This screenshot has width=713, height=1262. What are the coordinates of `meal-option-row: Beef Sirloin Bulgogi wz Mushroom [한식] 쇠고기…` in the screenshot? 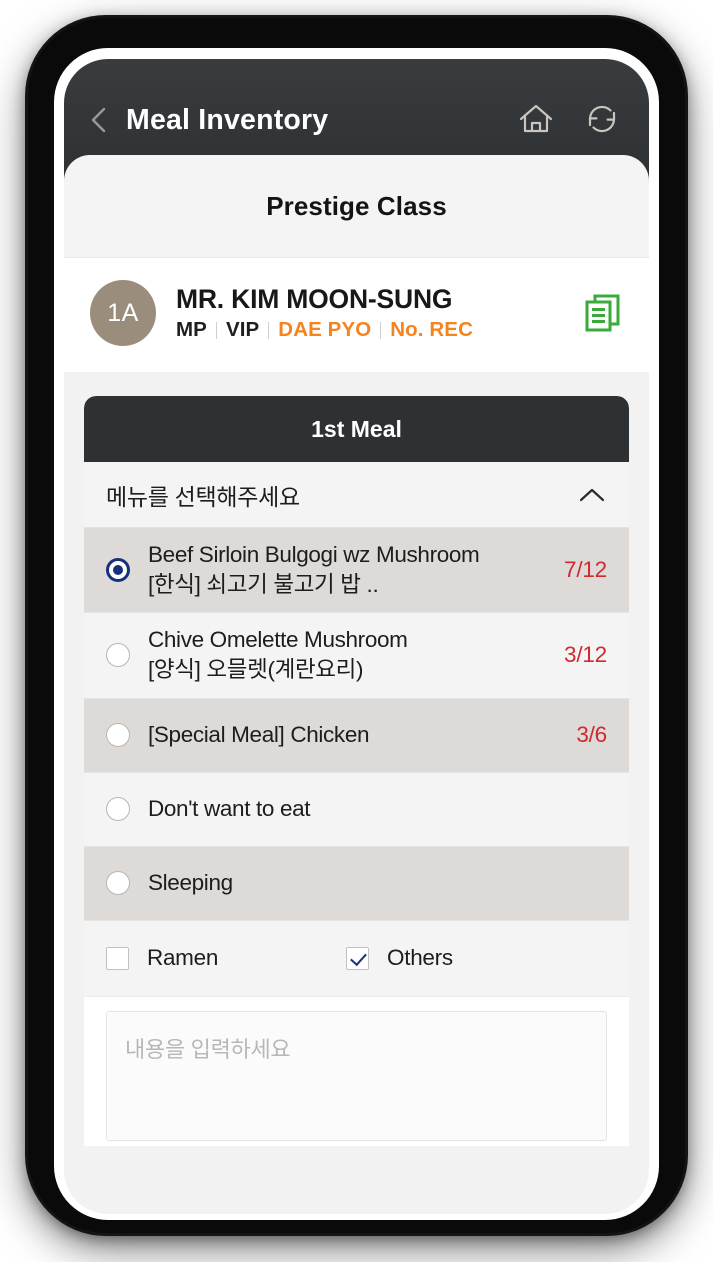 It's located at (356, 571).